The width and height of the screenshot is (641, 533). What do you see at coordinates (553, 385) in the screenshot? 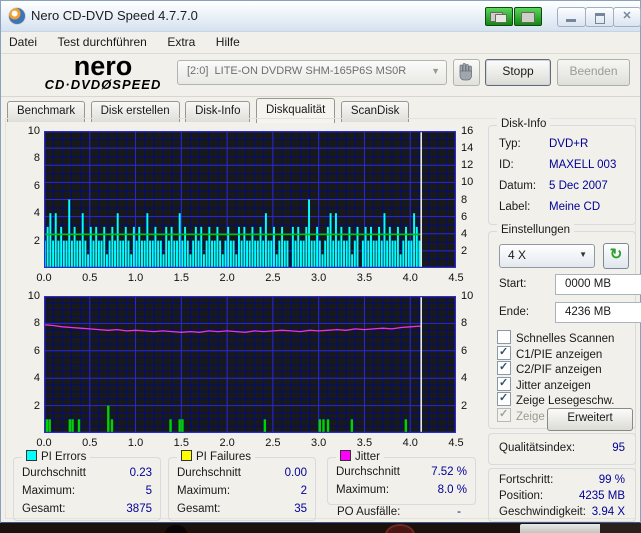
I see `checkbox-label: Jitter anzeigen` at bounding box center [553, 385].